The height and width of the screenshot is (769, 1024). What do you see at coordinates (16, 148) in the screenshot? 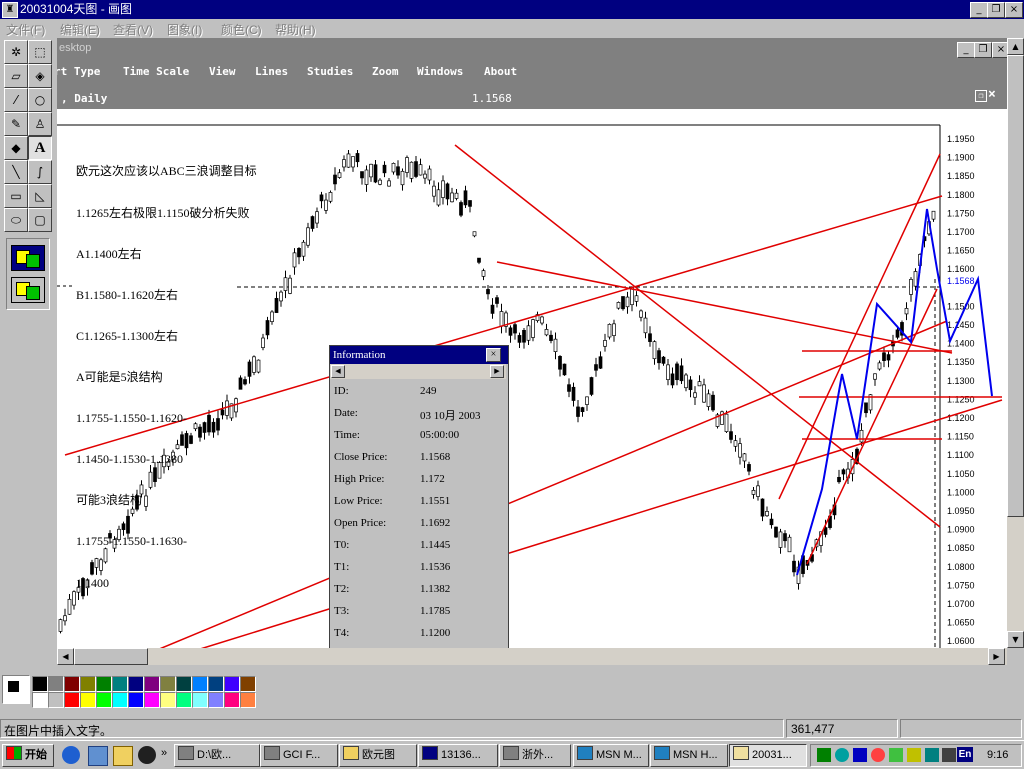
I see `airbrush-icon: ◆` at bounding box center [16, 148].